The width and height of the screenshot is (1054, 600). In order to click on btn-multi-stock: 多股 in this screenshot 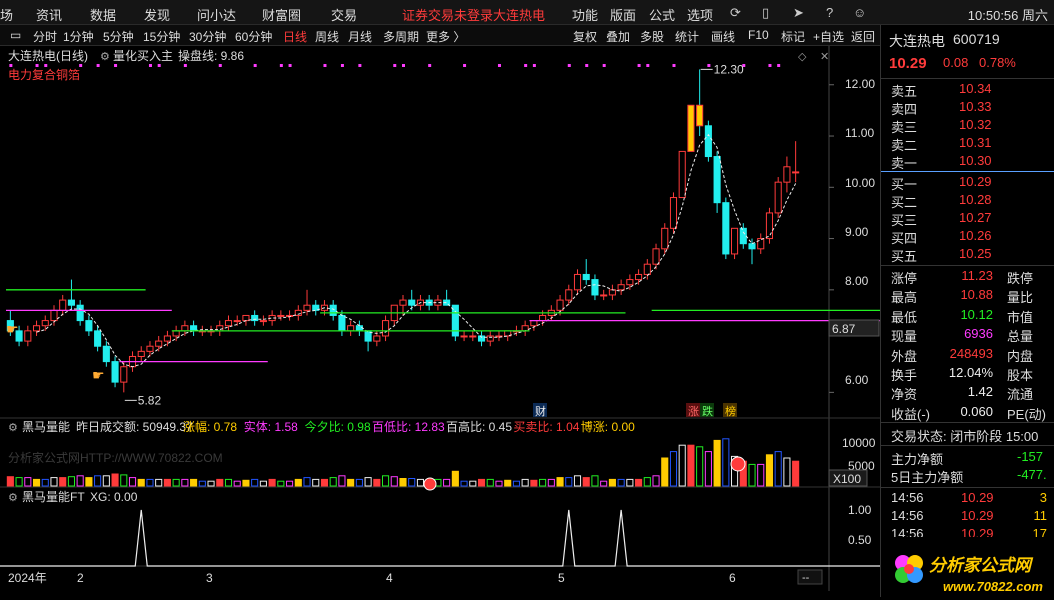, I will do `click(652, 36)`.